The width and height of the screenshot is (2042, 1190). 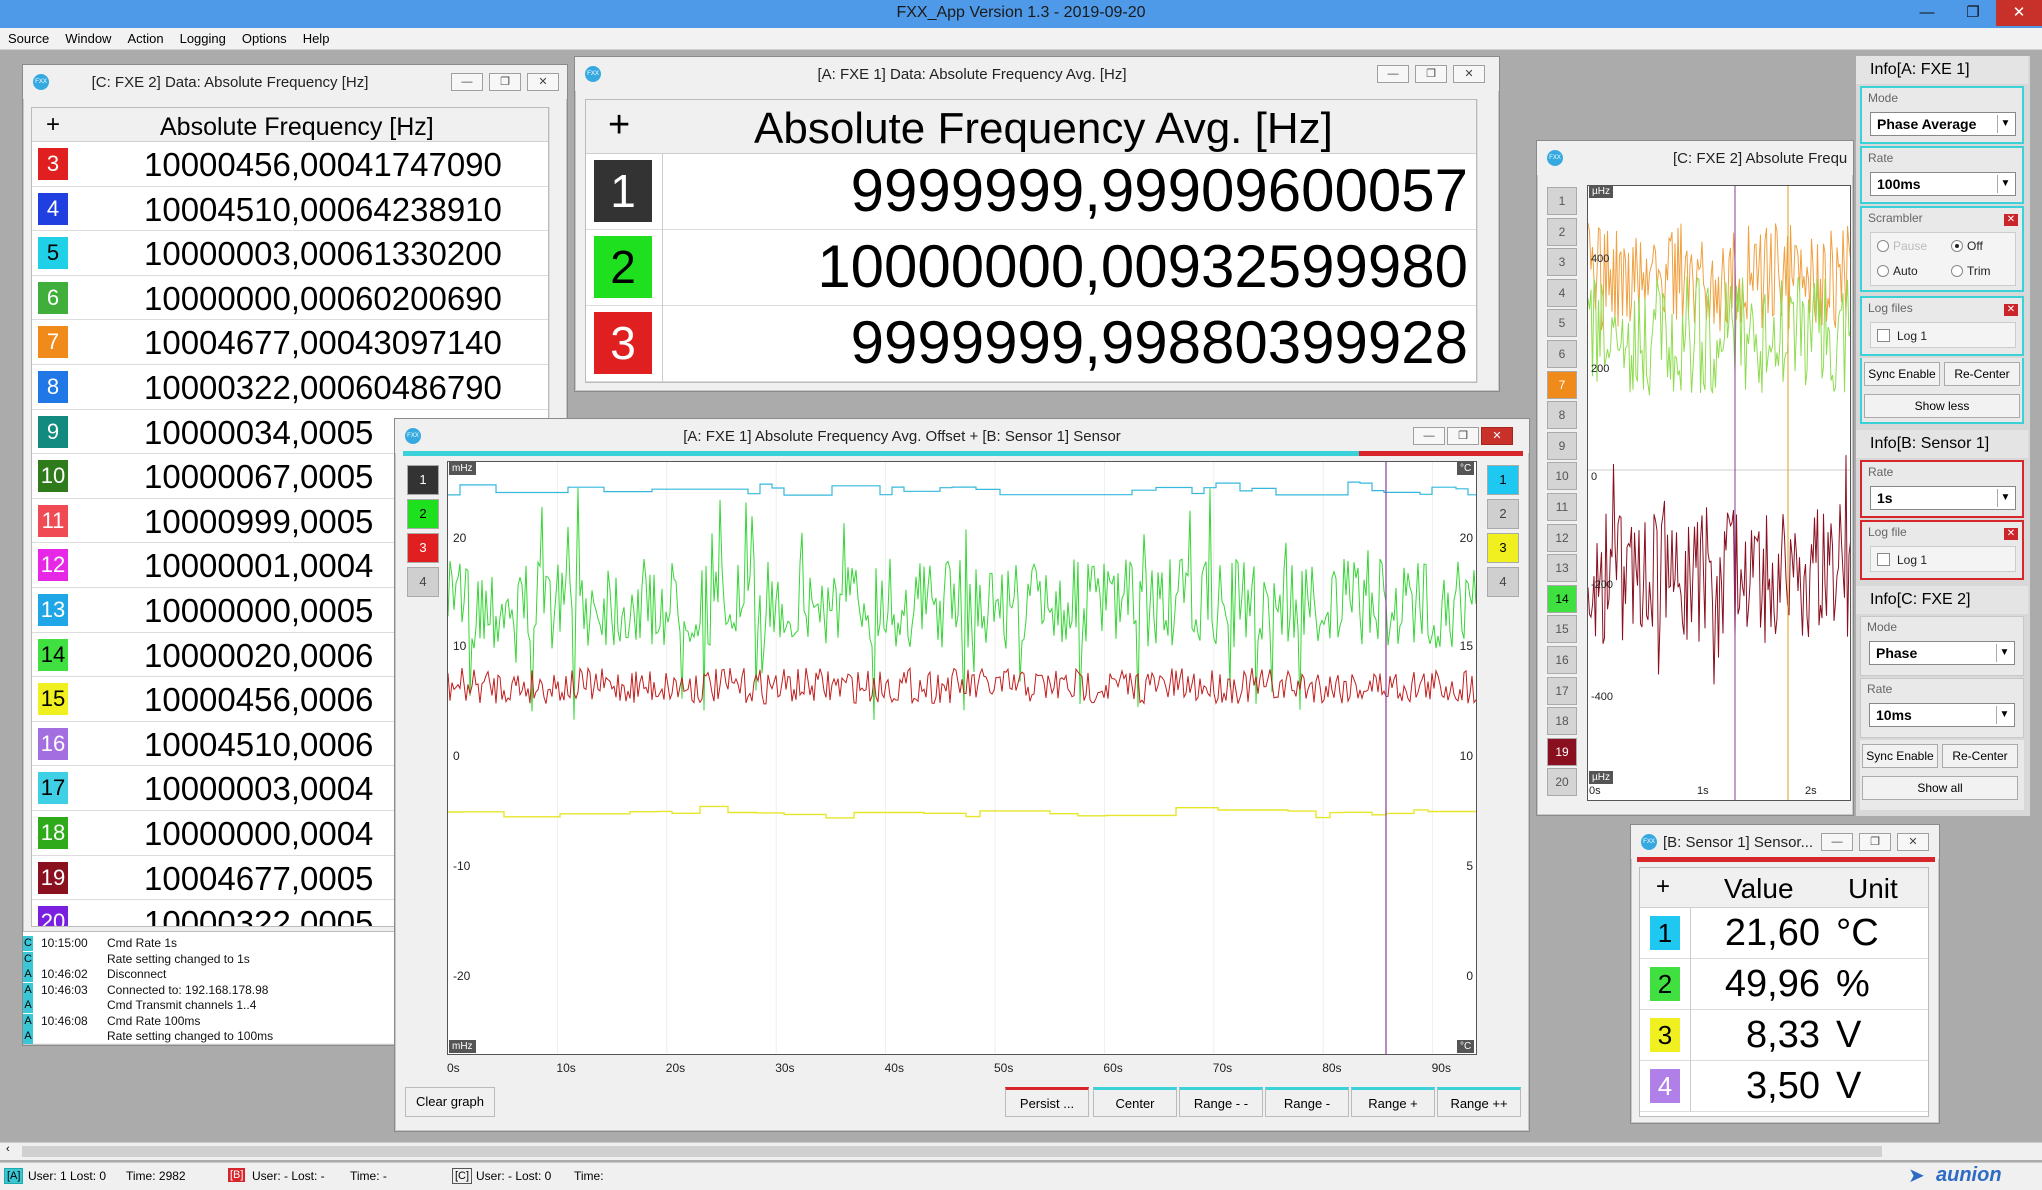 What do you see at coordinates (8, 1149) in the screenshot?
I see `chevron-left-icon: ‹` at bounding box center [8, 1149].